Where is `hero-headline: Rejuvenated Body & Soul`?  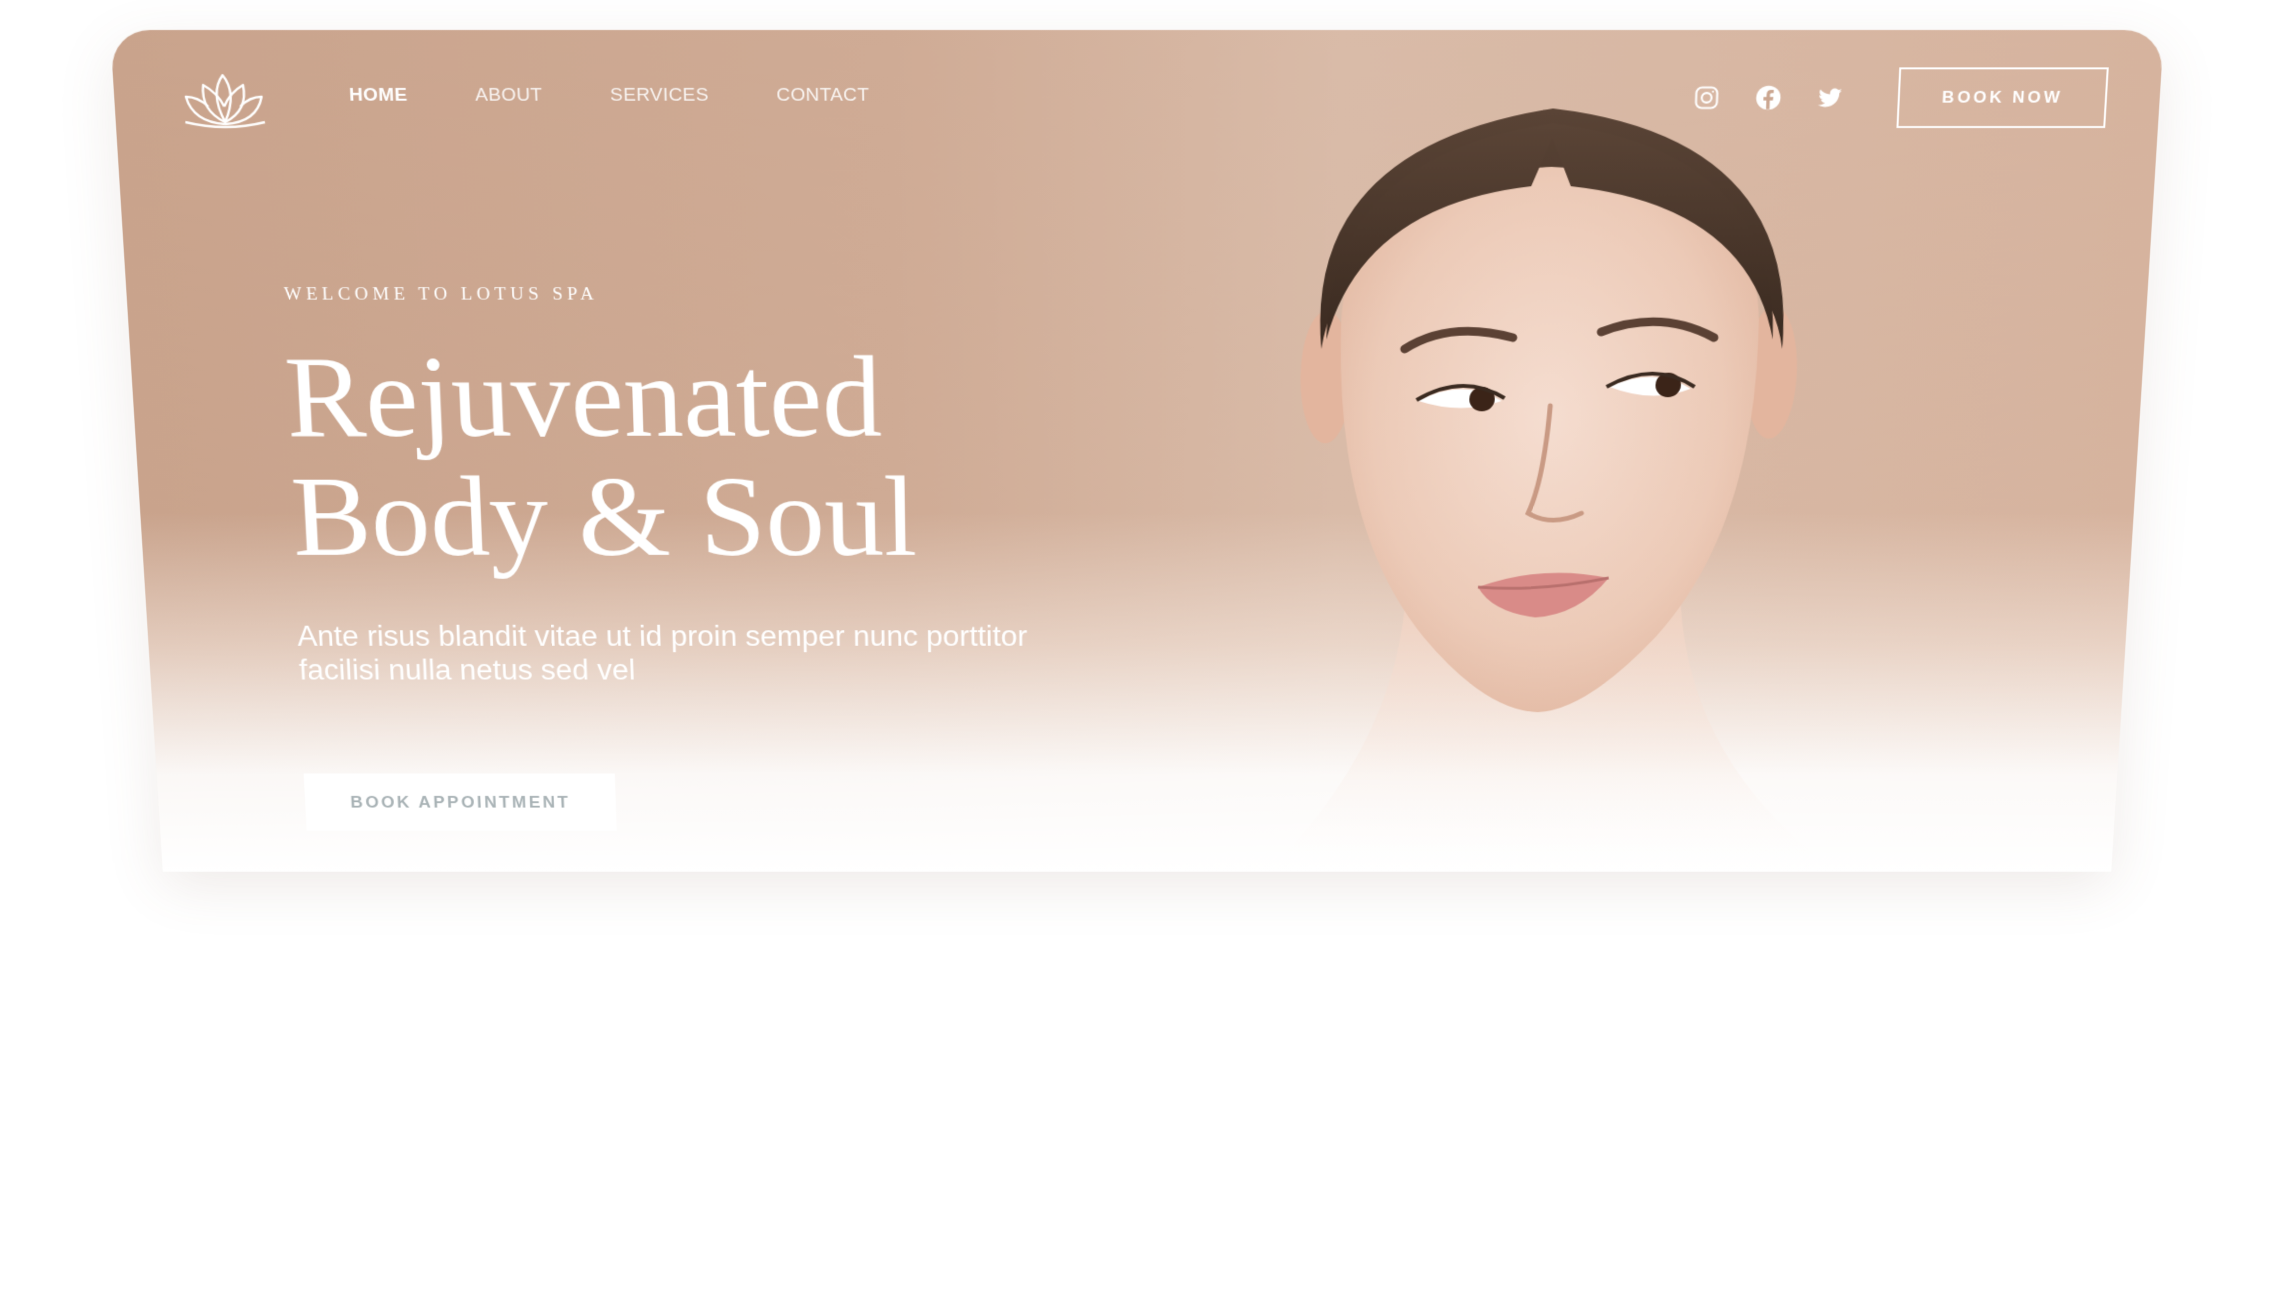 hero-headline: Rejuvenated Body & Soul is located at coordinates (600, 456).